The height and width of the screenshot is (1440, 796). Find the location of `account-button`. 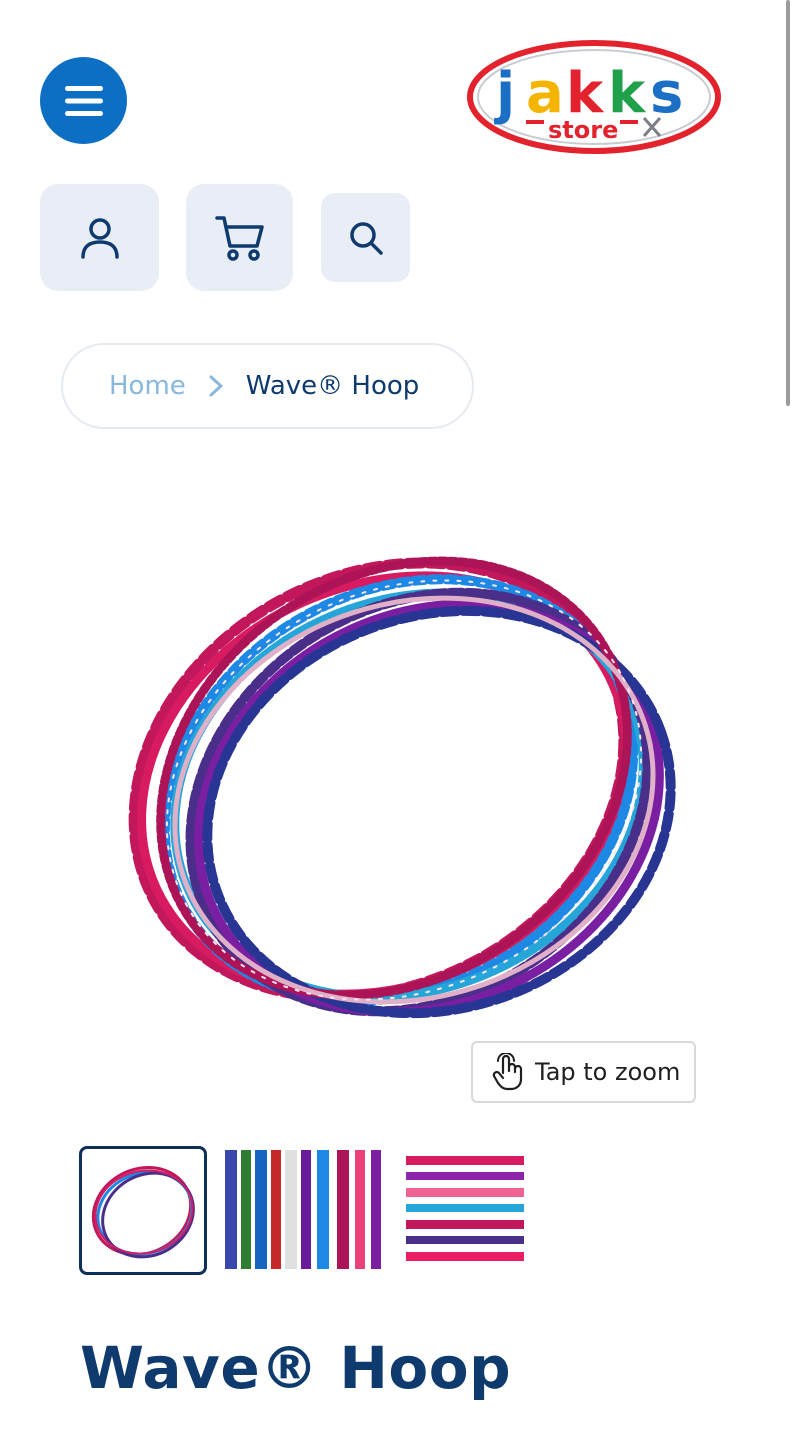

account-button is located at coordinates (99, 237).